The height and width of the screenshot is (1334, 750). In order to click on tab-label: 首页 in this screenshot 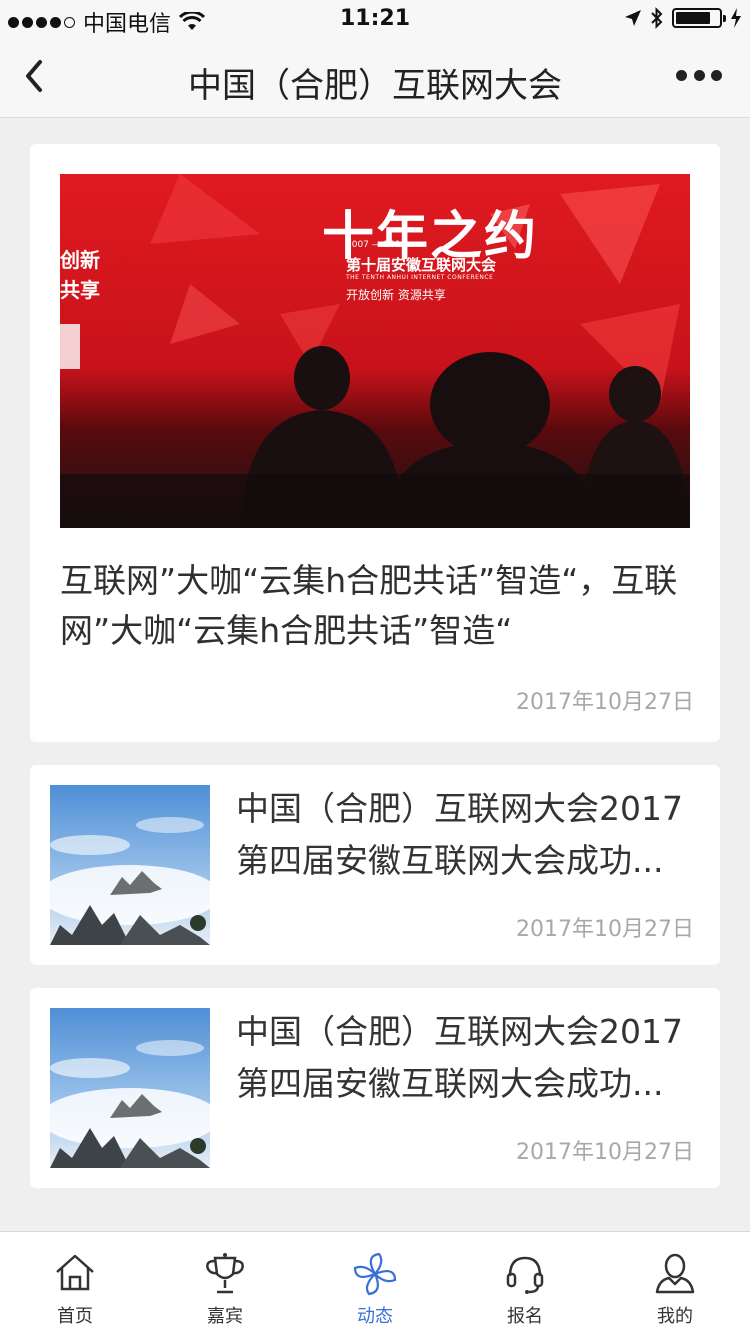, I will do `click(75, 1316)`.